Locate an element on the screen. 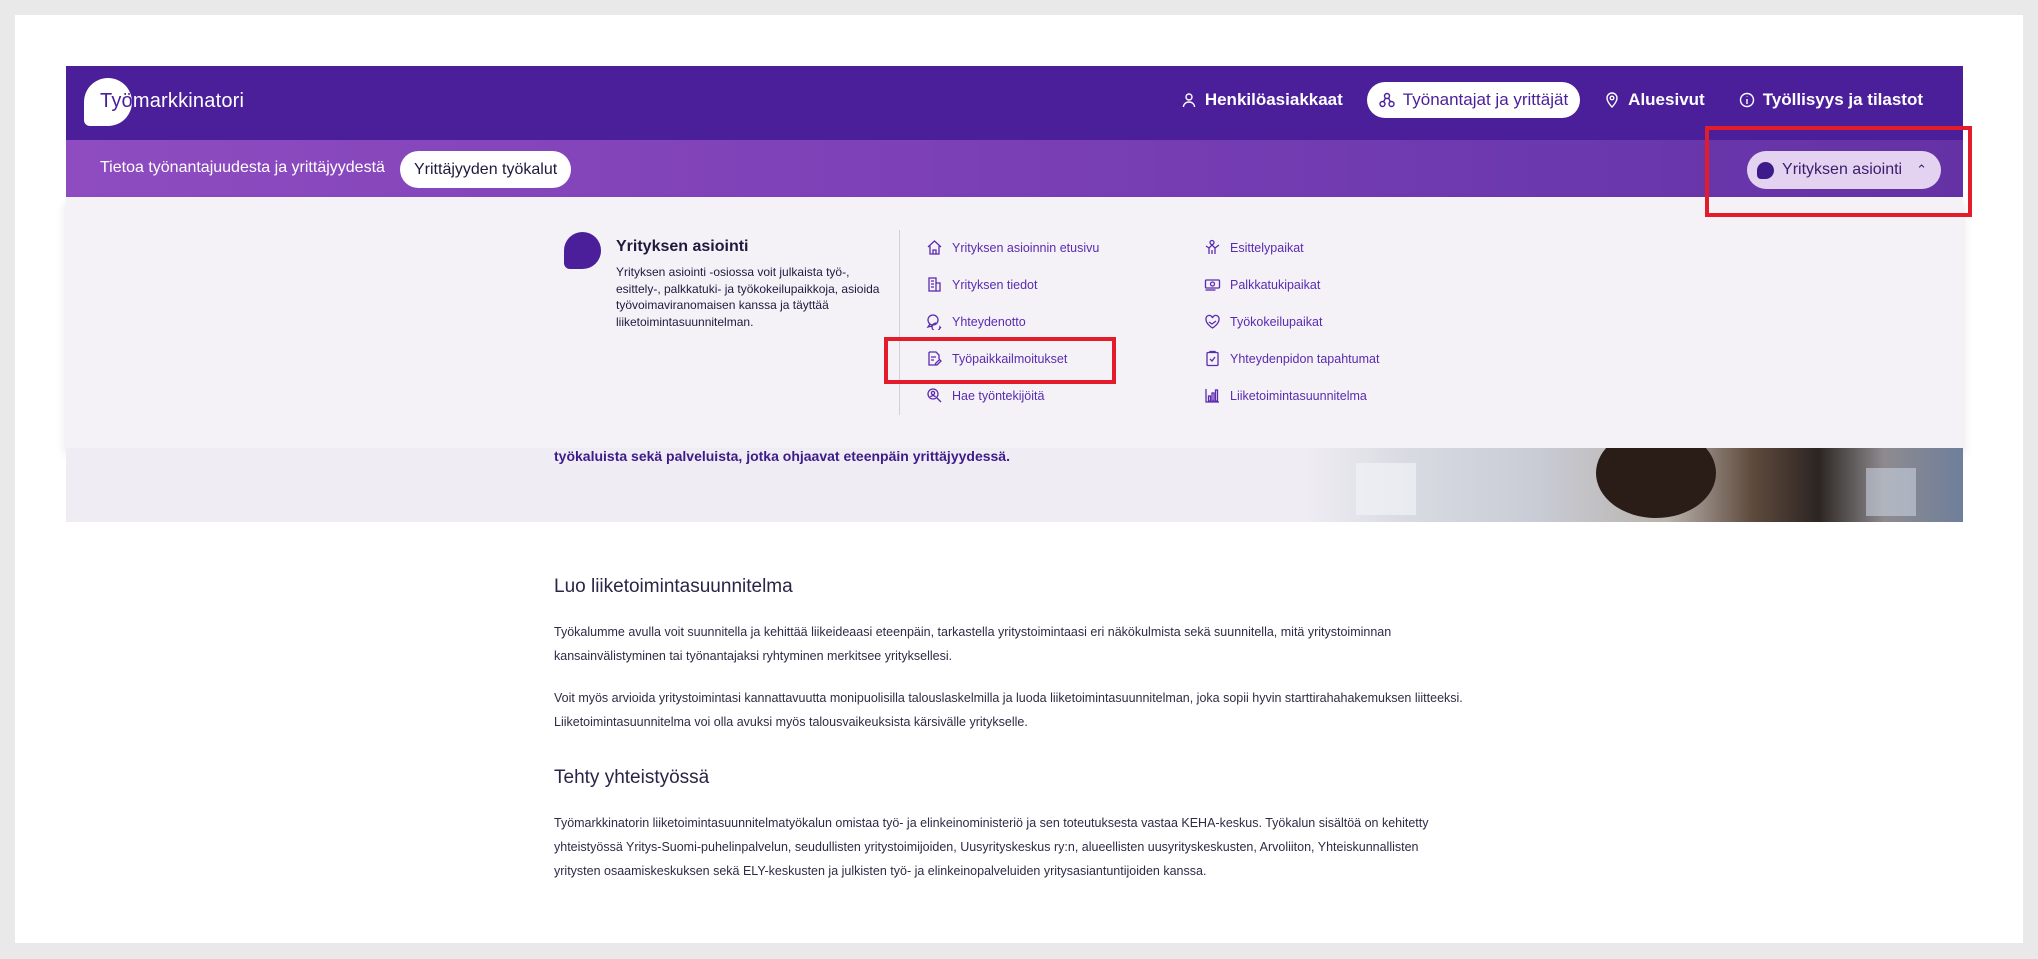  presenter-icon is located at coordinates (1212, 246).